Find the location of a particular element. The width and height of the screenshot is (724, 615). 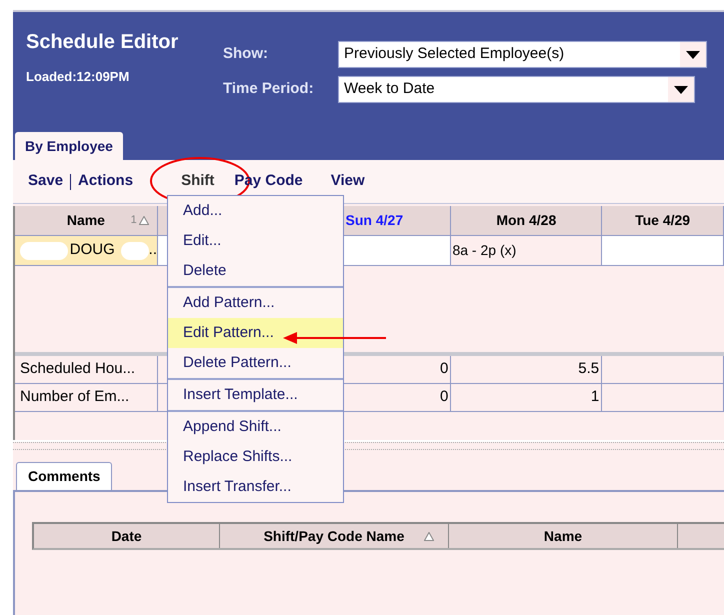

column-header: Name is located at coordinates (563, 536).